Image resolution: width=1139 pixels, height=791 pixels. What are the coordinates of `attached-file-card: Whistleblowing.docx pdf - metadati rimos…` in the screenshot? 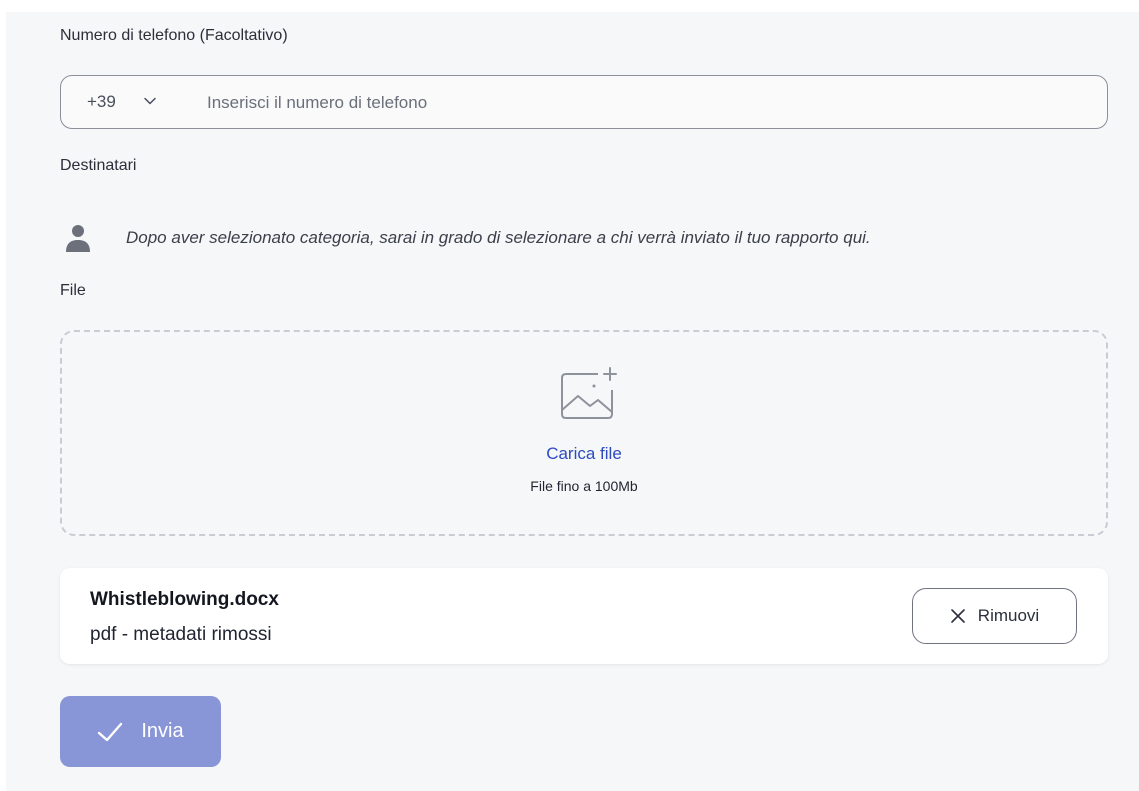 It's located at (584, 616).